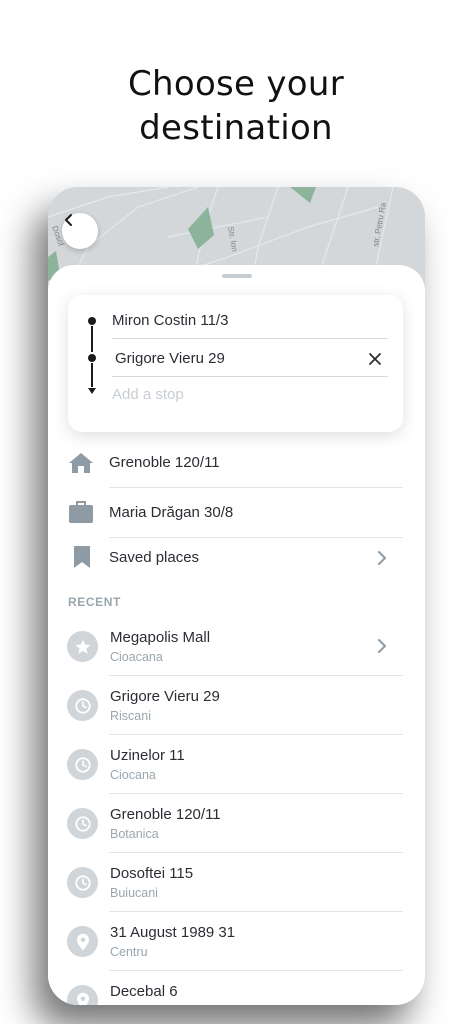 The image size is (472, 1024). What do you see at coordinates (236, 106) in the screenshot?
I see `page-headline: Choose your destination` at bounding box center [236, 106].